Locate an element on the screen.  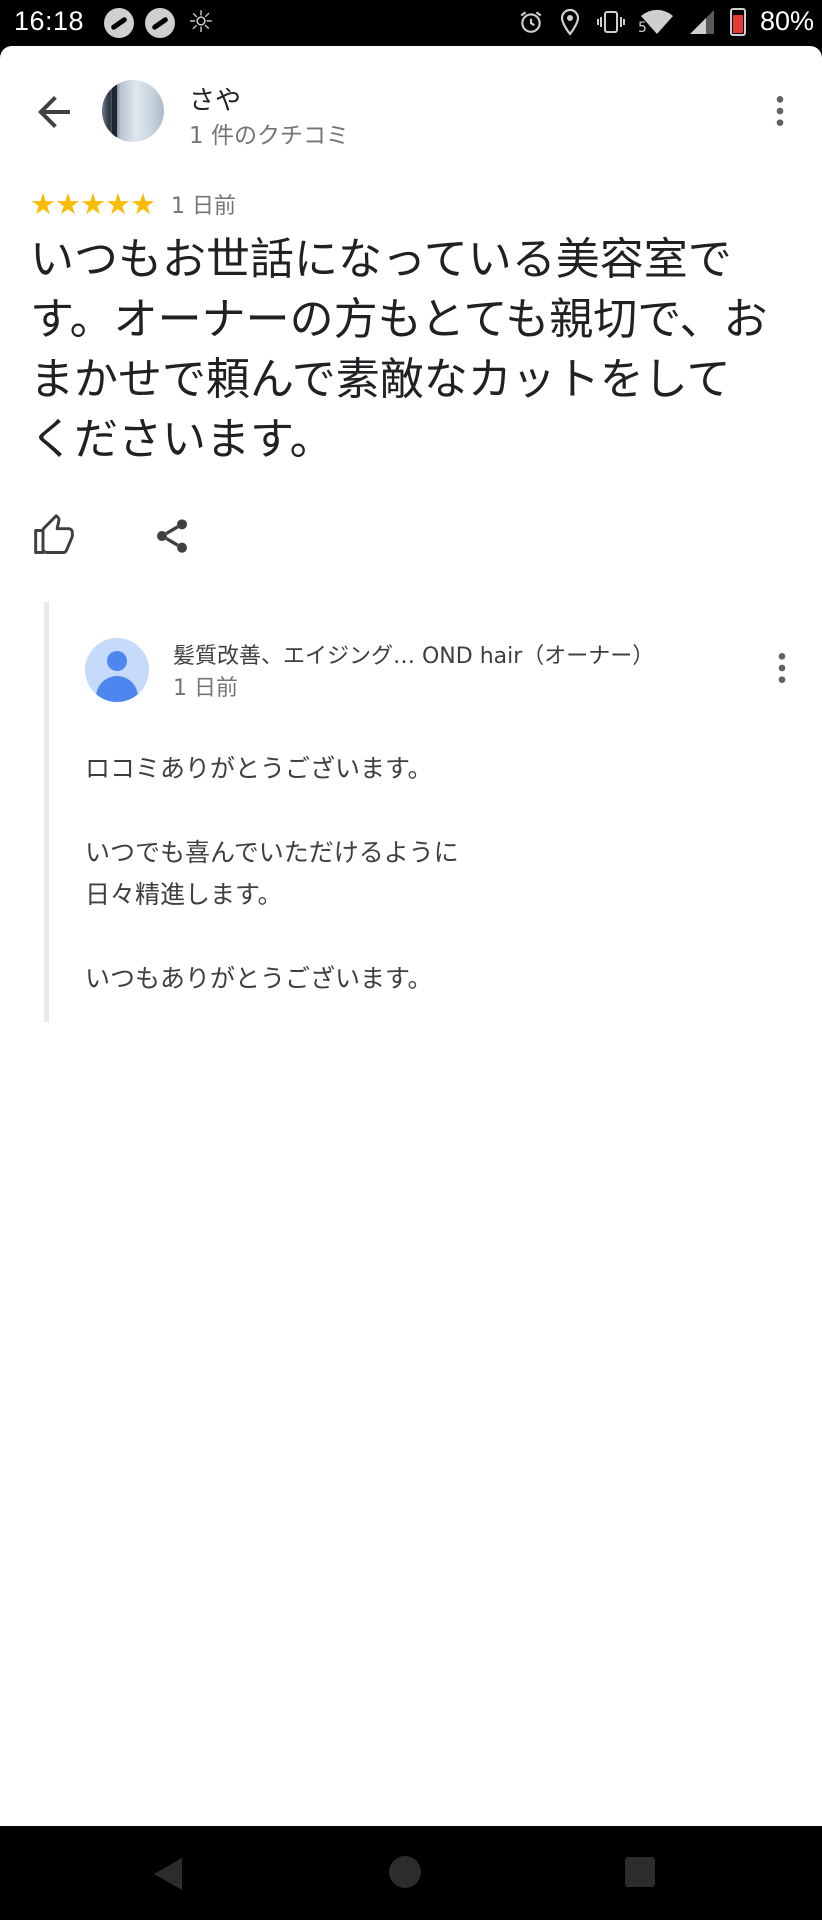
nav-back-button is located at coordinates (167, 1874).